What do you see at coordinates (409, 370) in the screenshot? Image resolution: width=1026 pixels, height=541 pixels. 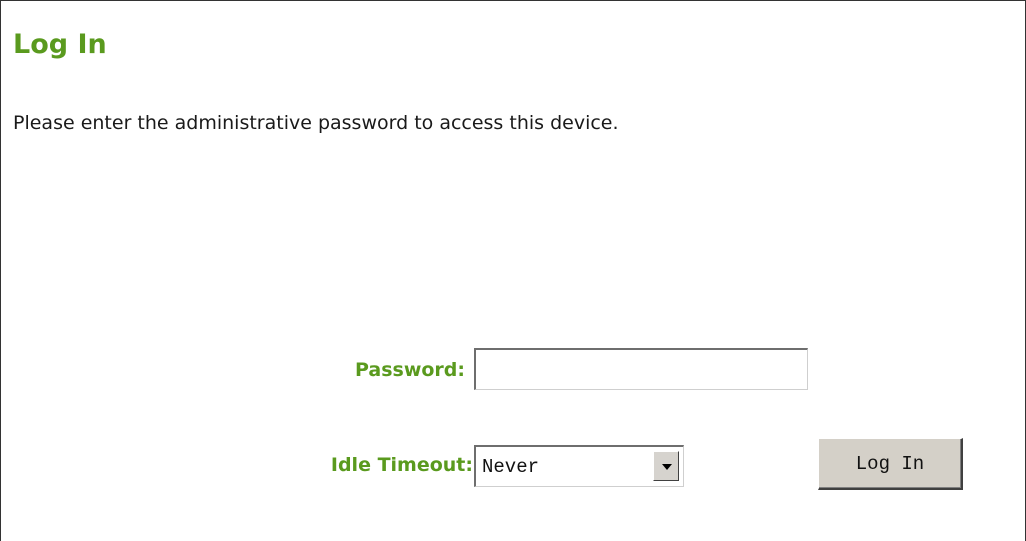 I see `password-label: Password:` at bounding box center [409, 370].